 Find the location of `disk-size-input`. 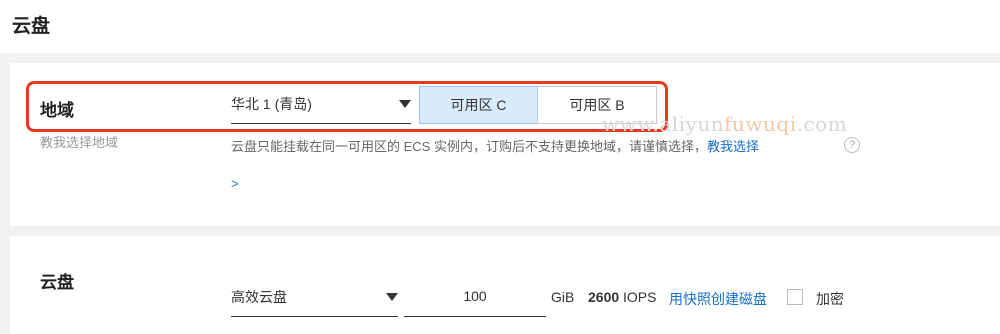

disk-size-input is located at coordinates (475, 297).